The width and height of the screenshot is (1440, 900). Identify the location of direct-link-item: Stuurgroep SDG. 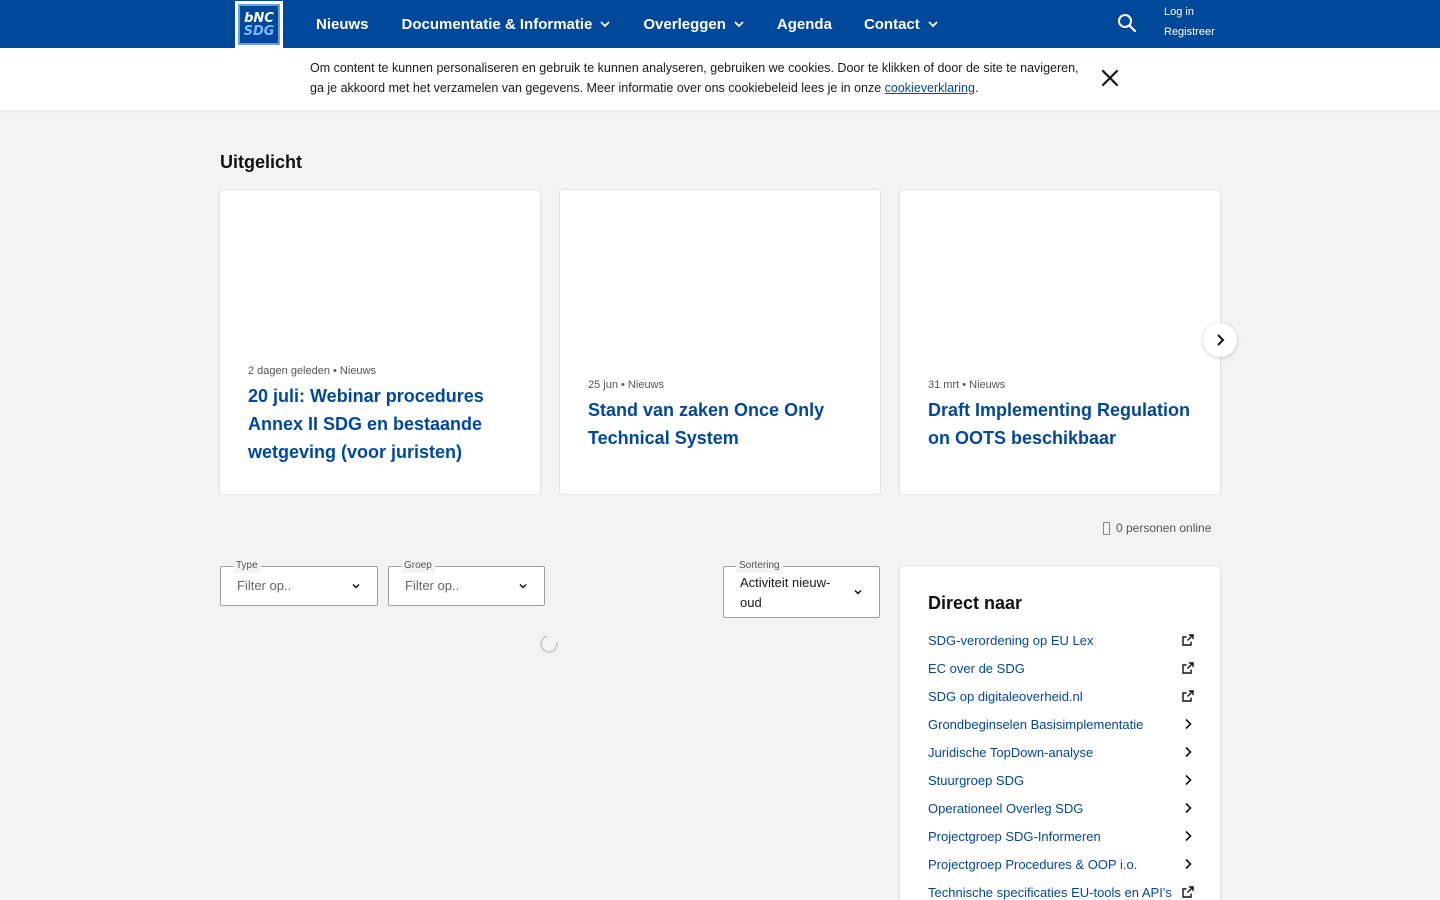
(1061, 780).